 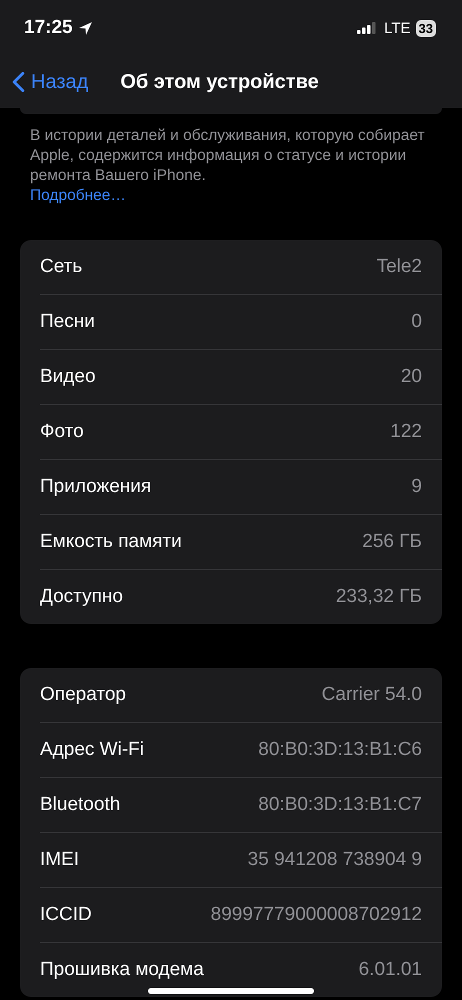 I want to click on status-time: 17:25, so click(x=48, y=28).